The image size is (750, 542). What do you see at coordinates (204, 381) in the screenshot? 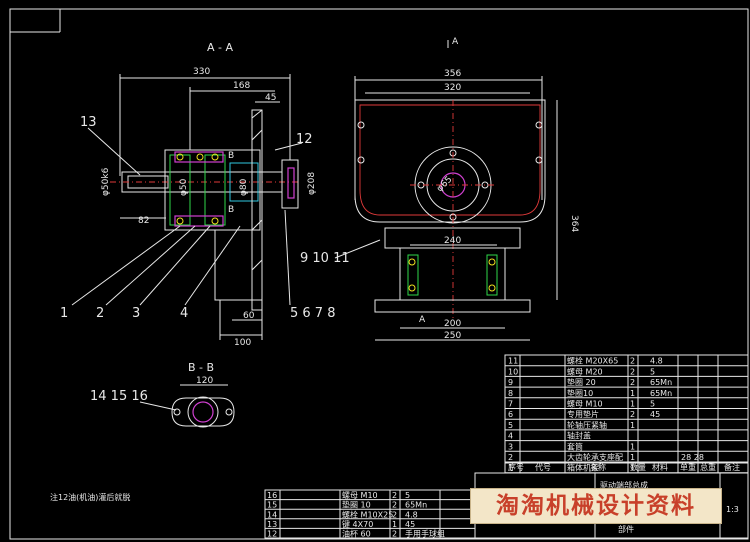
I see `dim-120: 120` at bounding box center [204, 381].